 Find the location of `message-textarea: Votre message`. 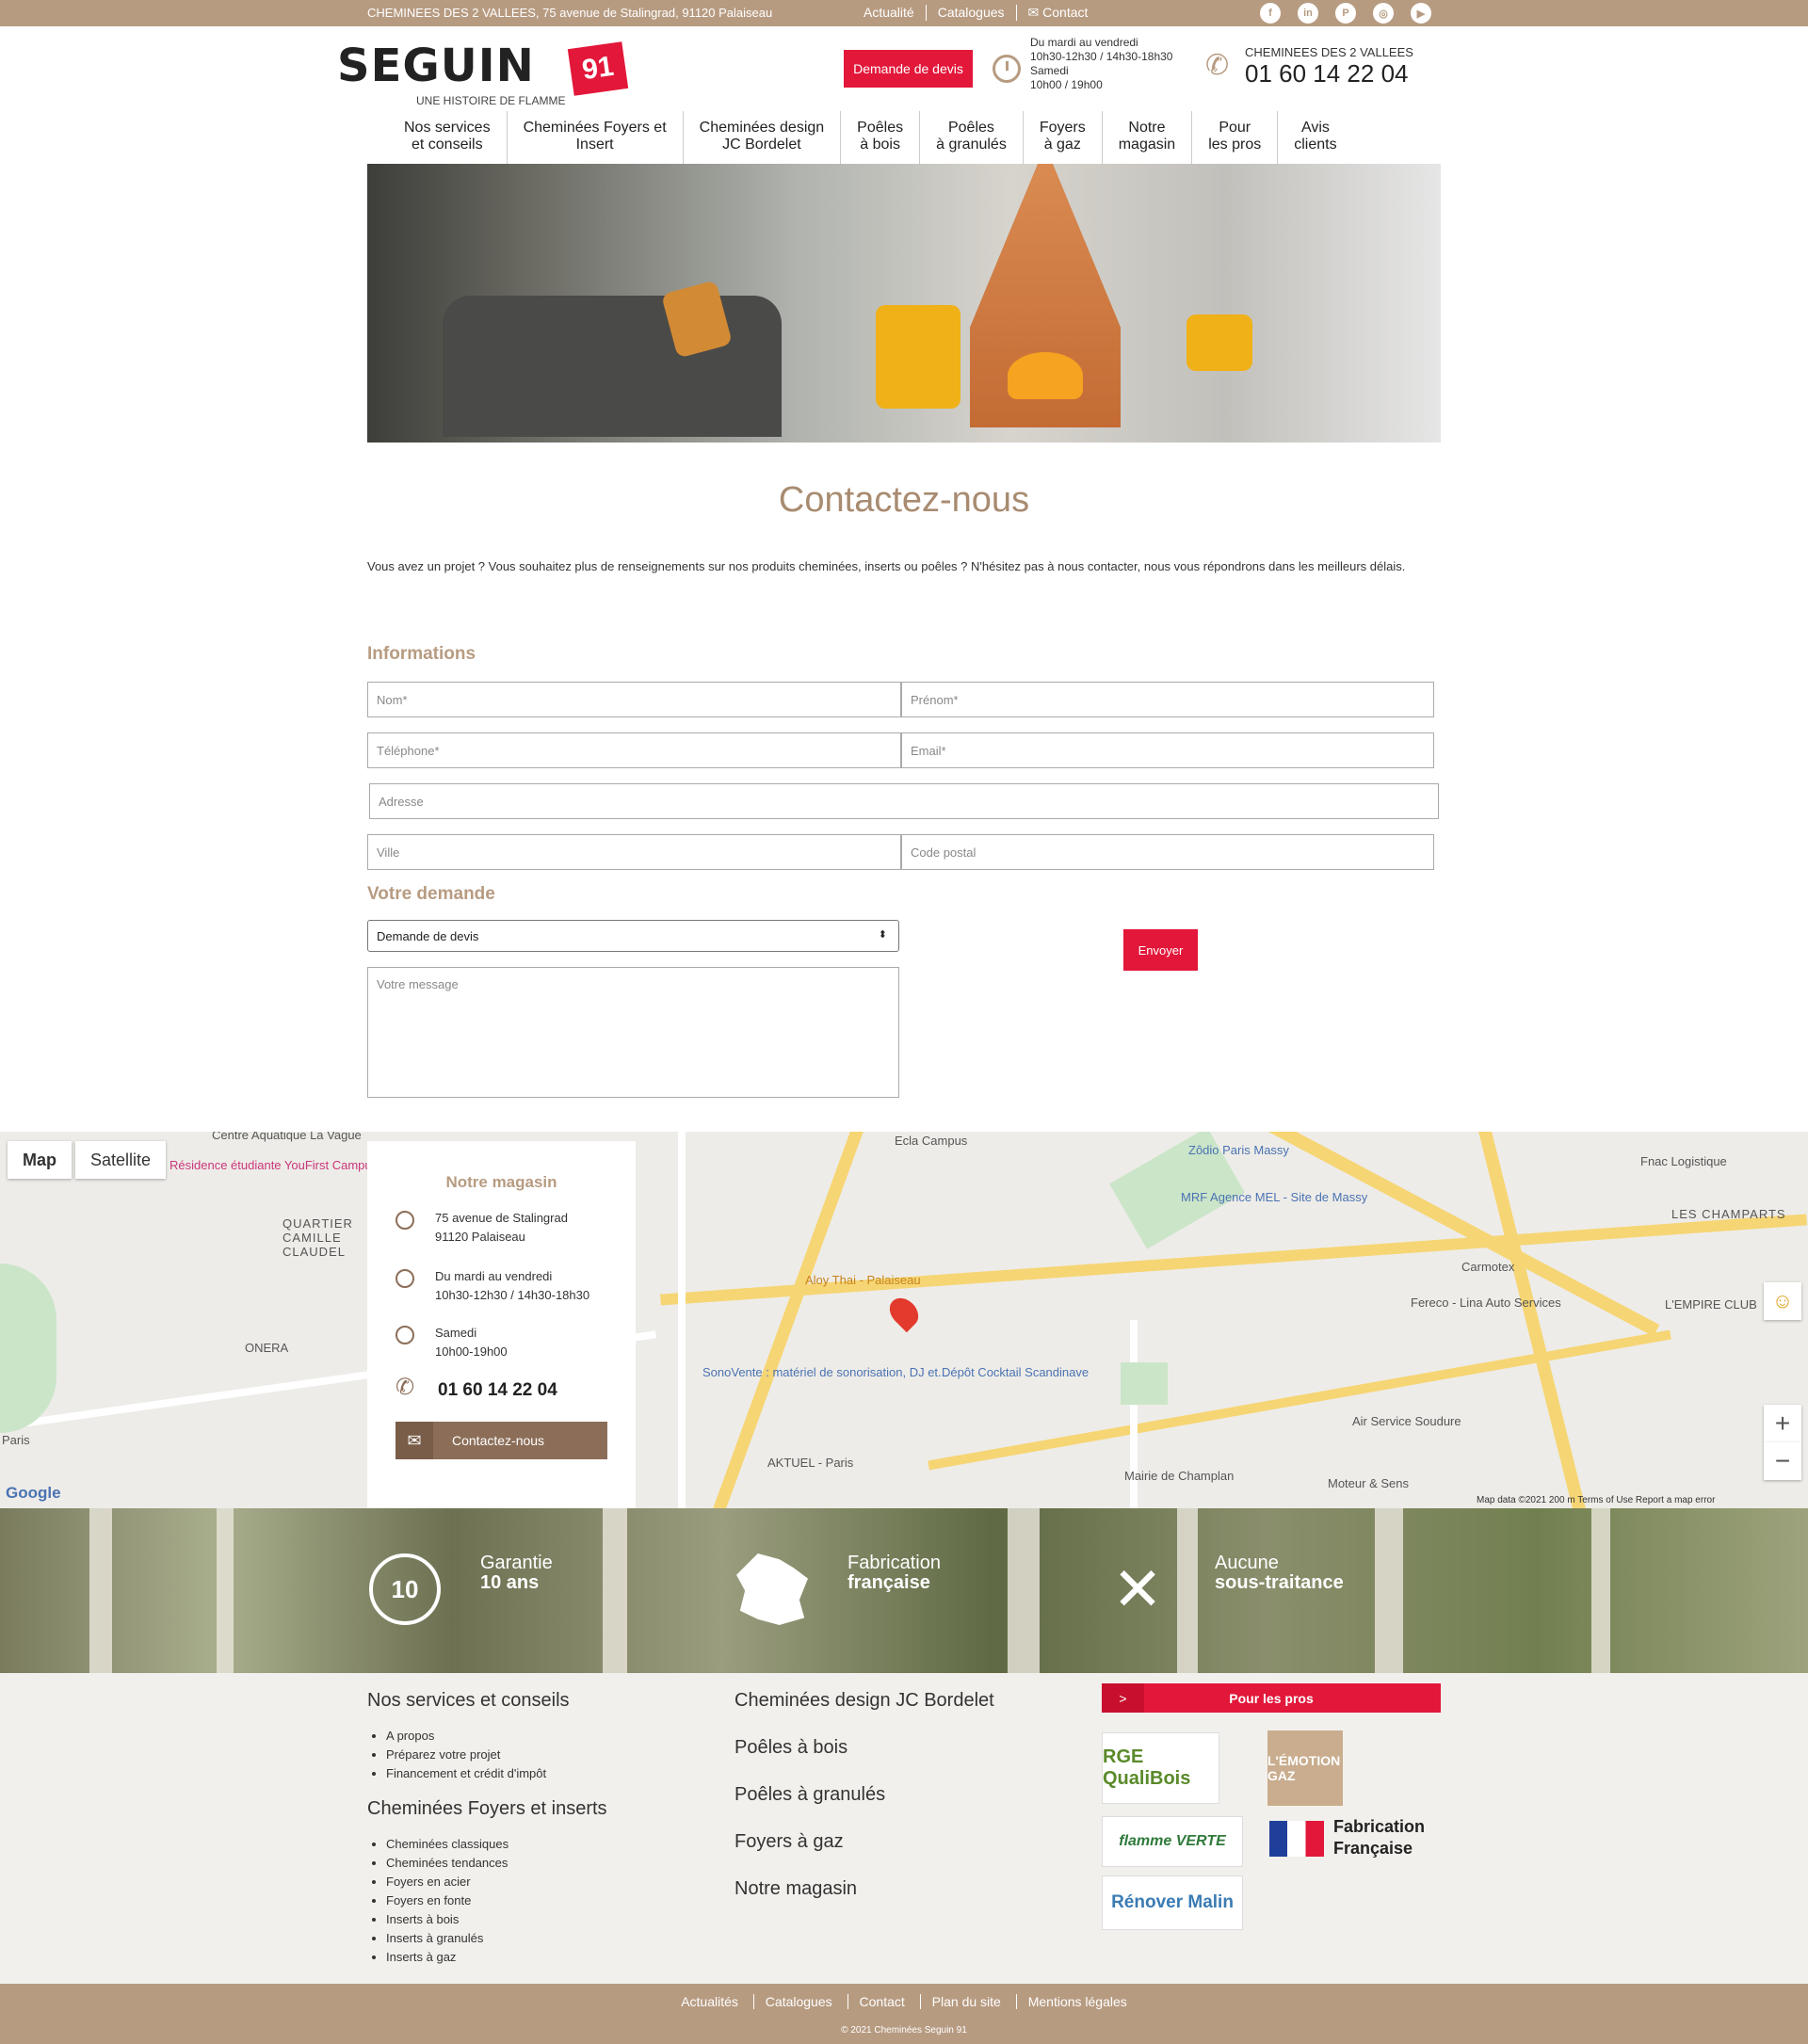

message-textarea: Votre message is located at coordinates (633, 1032).